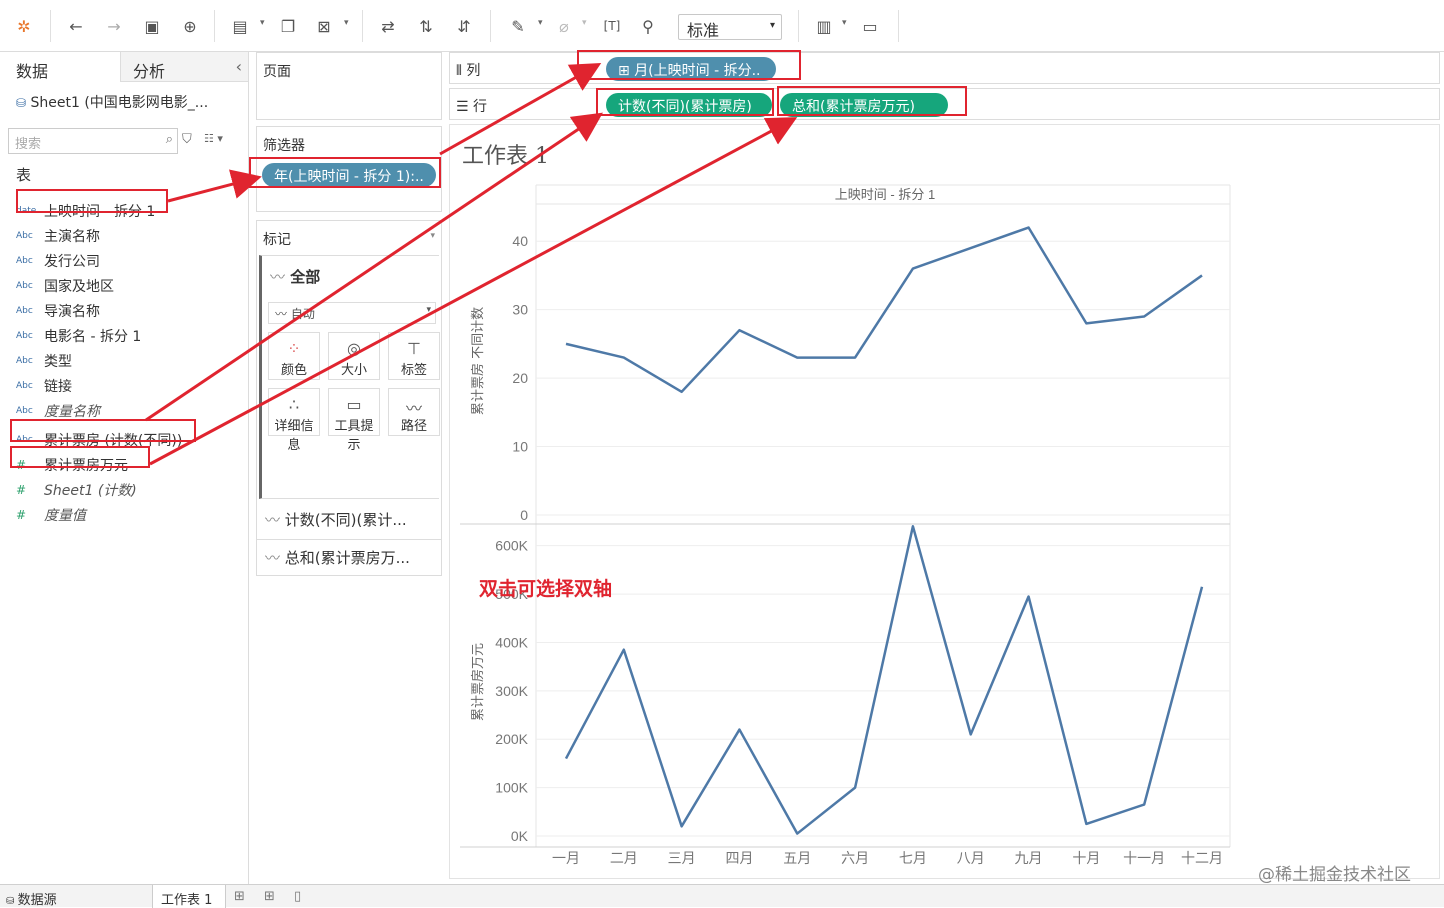 The height and width of the screenshot is (908, 1444). I want to click on label-icon: [T], so click(612, 26).